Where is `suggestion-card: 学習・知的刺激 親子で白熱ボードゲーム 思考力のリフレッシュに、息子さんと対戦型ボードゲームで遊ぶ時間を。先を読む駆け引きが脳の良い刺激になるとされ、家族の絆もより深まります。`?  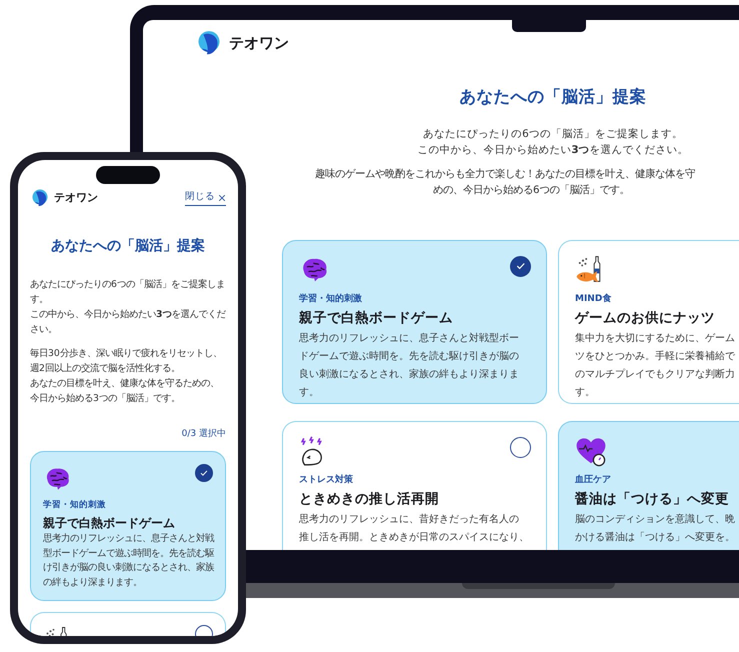 suggestion-card: 学習・知的刺激 親子で白熱ボードゲーム 思考力のリフレッシュに、息子さんと対戦型ボードゲームで遊ぶ時間を。先を読む駆け引きが脳の良い刺激になるとされ、家族の絆もより深まります。 is located at coordinates (128, 526).